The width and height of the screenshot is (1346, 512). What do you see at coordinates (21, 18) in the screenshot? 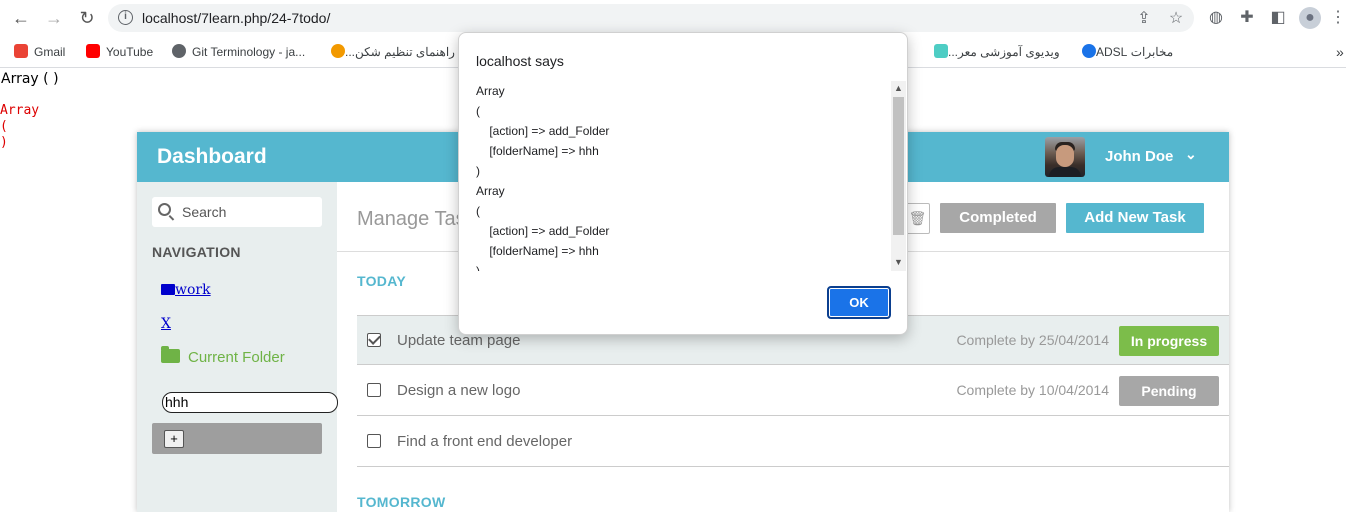
I see `back-icon: ←` at bounding box center [21, 18].